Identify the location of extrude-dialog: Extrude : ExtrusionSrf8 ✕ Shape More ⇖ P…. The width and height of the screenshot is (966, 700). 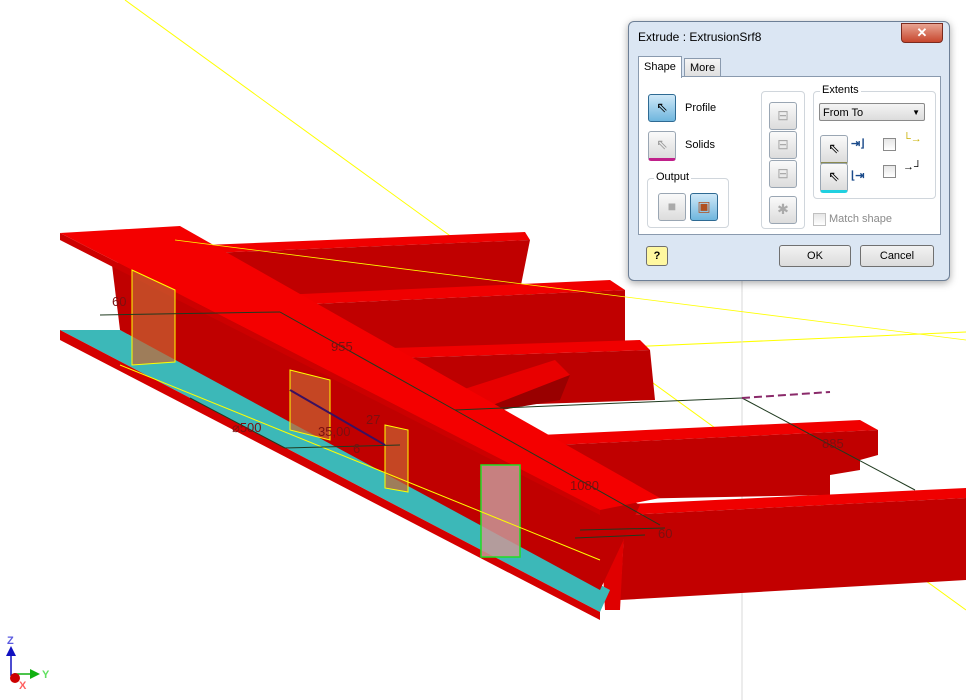
(789, 151).